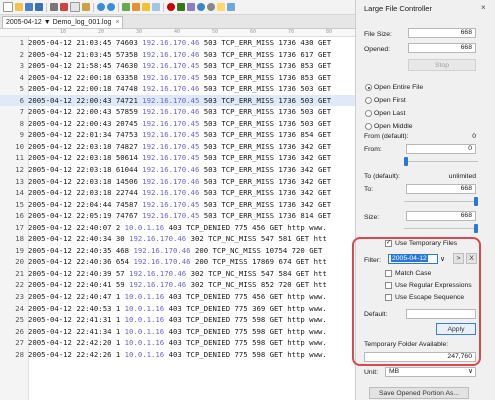  I want to click on from-label: From:, so click(373, 149).